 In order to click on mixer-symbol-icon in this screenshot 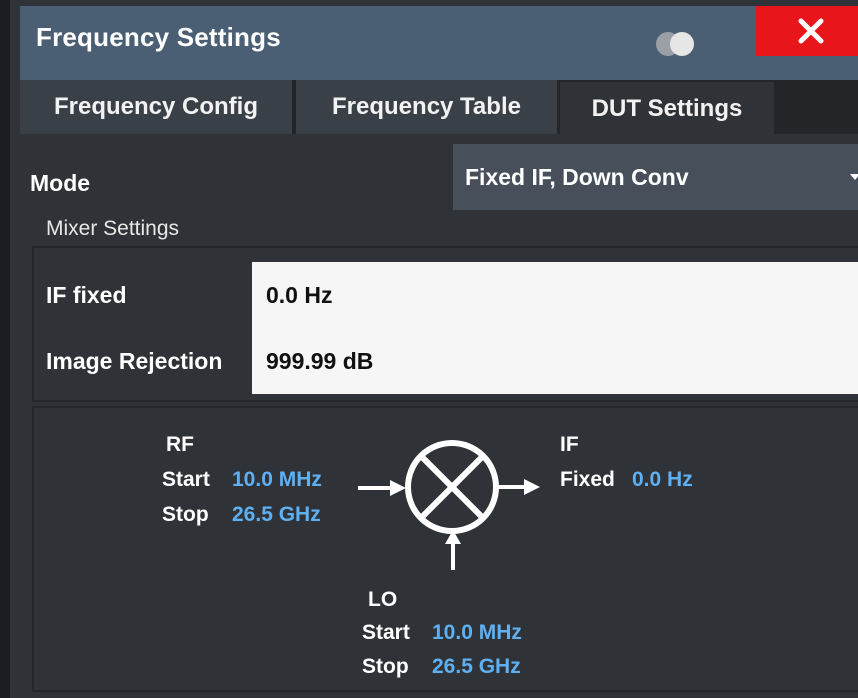, I will do `click(449, 505)`.